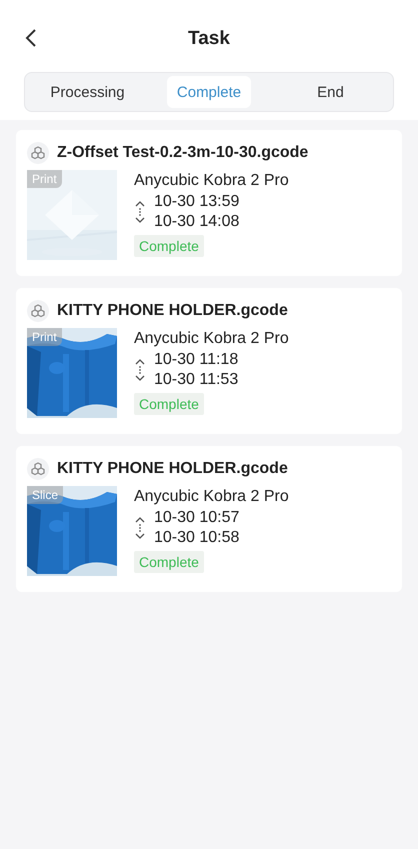 The width and height of the screenshot is (418, 849). I want to click on start-time: 10-30 13:59, so click(197, 202).